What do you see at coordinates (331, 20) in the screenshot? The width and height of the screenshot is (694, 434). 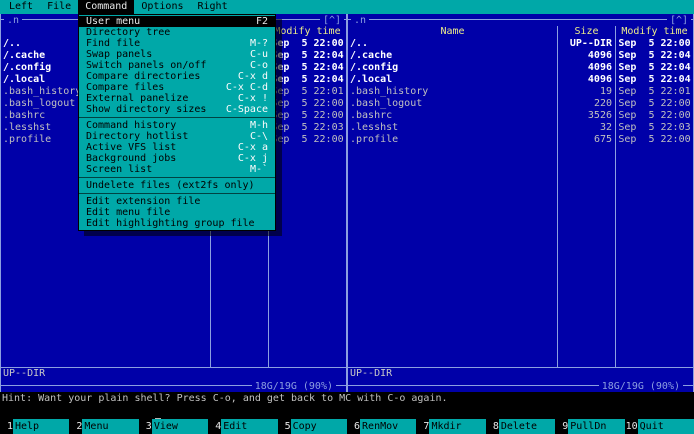 I see `left-panel-history-button: [^]` at bounding box center [331, 20].